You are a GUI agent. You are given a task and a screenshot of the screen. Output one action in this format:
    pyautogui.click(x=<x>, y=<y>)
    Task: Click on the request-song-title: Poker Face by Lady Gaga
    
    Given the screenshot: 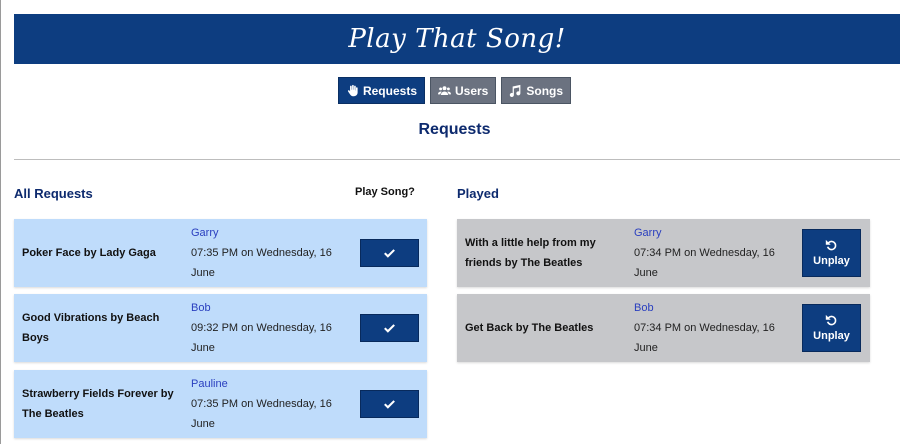 What is the action you would take?
    pyautogui.click(x=89, y=253)
    